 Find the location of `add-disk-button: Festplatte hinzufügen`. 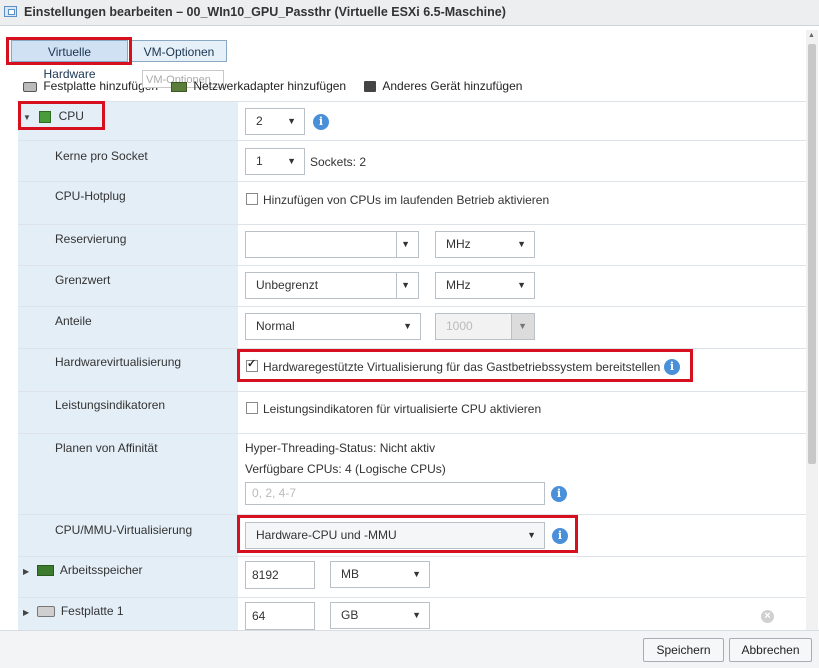

add-disk-button: Festplatte hinzufügen is located at coordinates (90, 87).